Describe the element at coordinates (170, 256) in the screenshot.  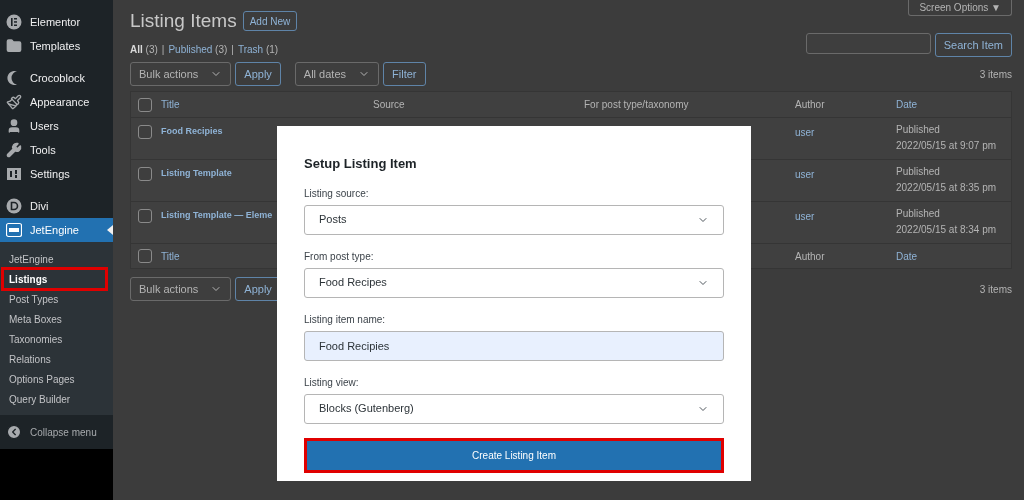
I see `column-footer: Title` at that location.